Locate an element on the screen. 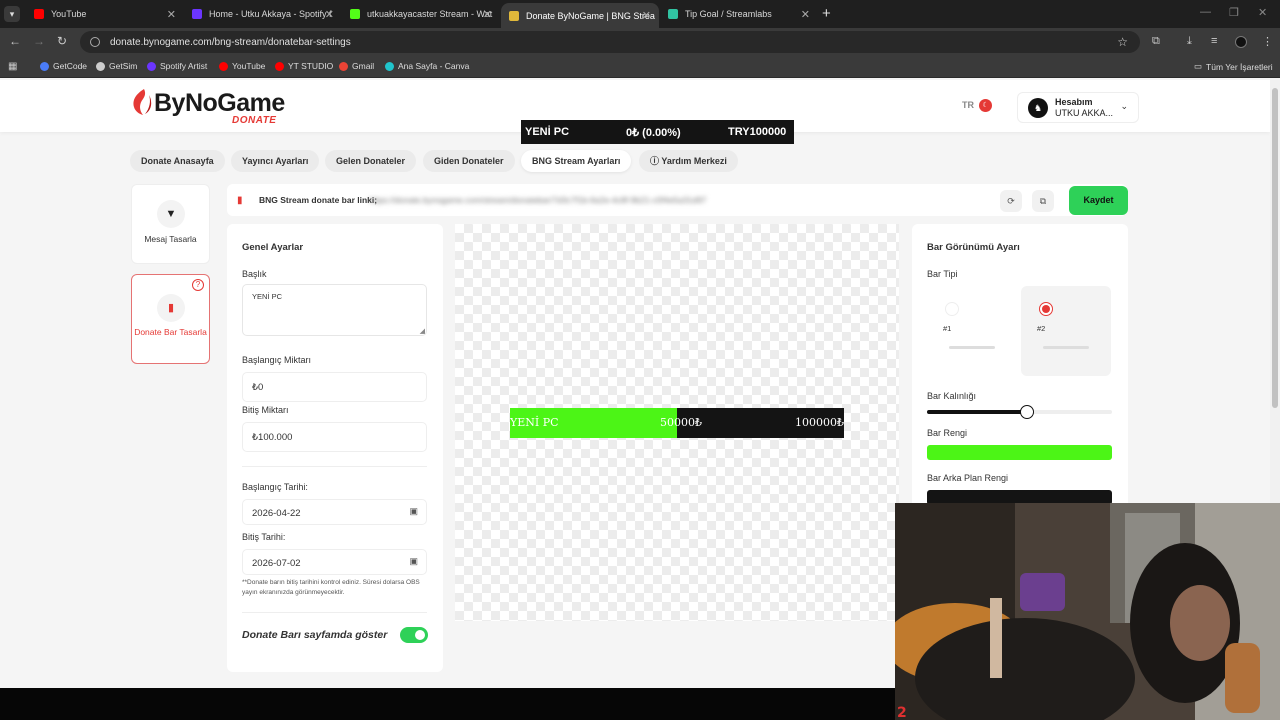 The image size is (1280, 720). menu-icon: ⋮ is located at coordinates (1267, 41).